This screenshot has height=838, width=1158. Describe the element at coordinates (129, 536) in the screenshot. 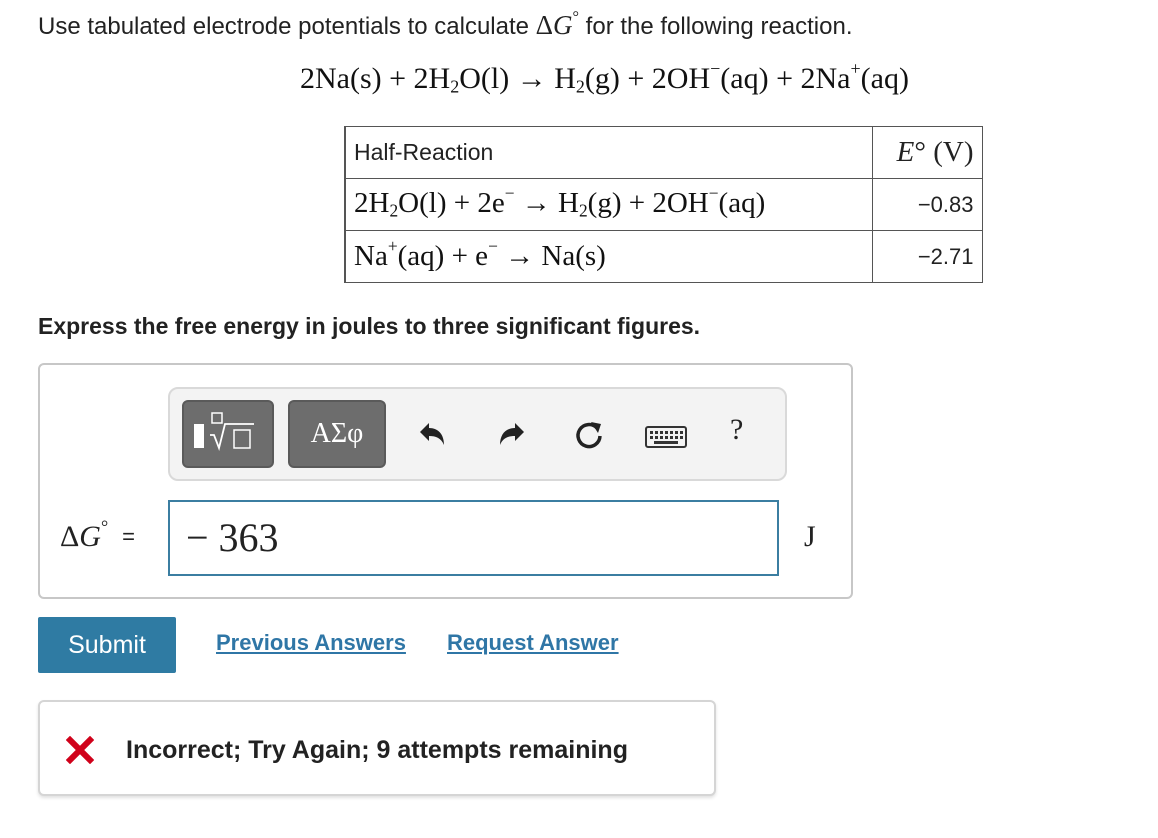

I see `equals-sign: =` at that location.